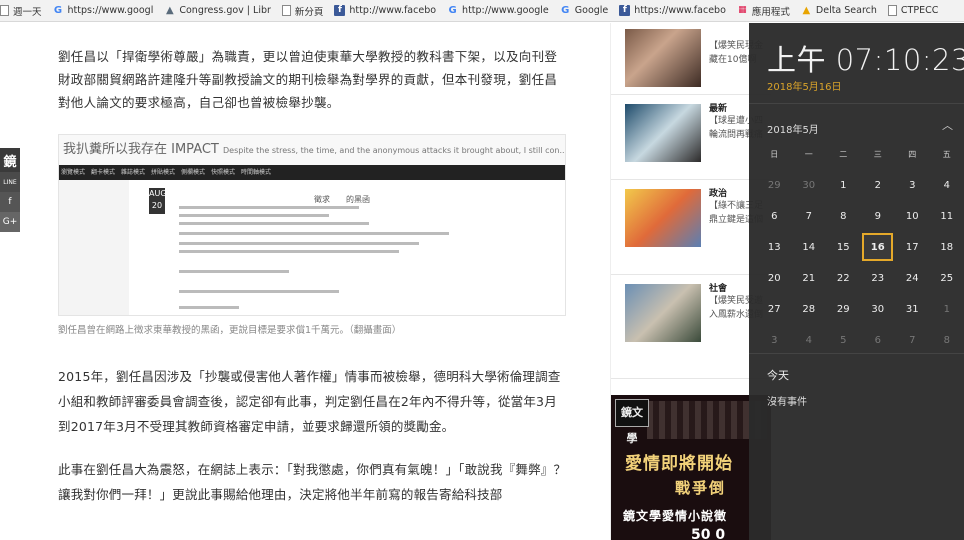 The width and height of the screenshot is (964, 540). Describe the element at coordinates (774, 154) in the screenshot. I see `weekday-label: 日` at that location.